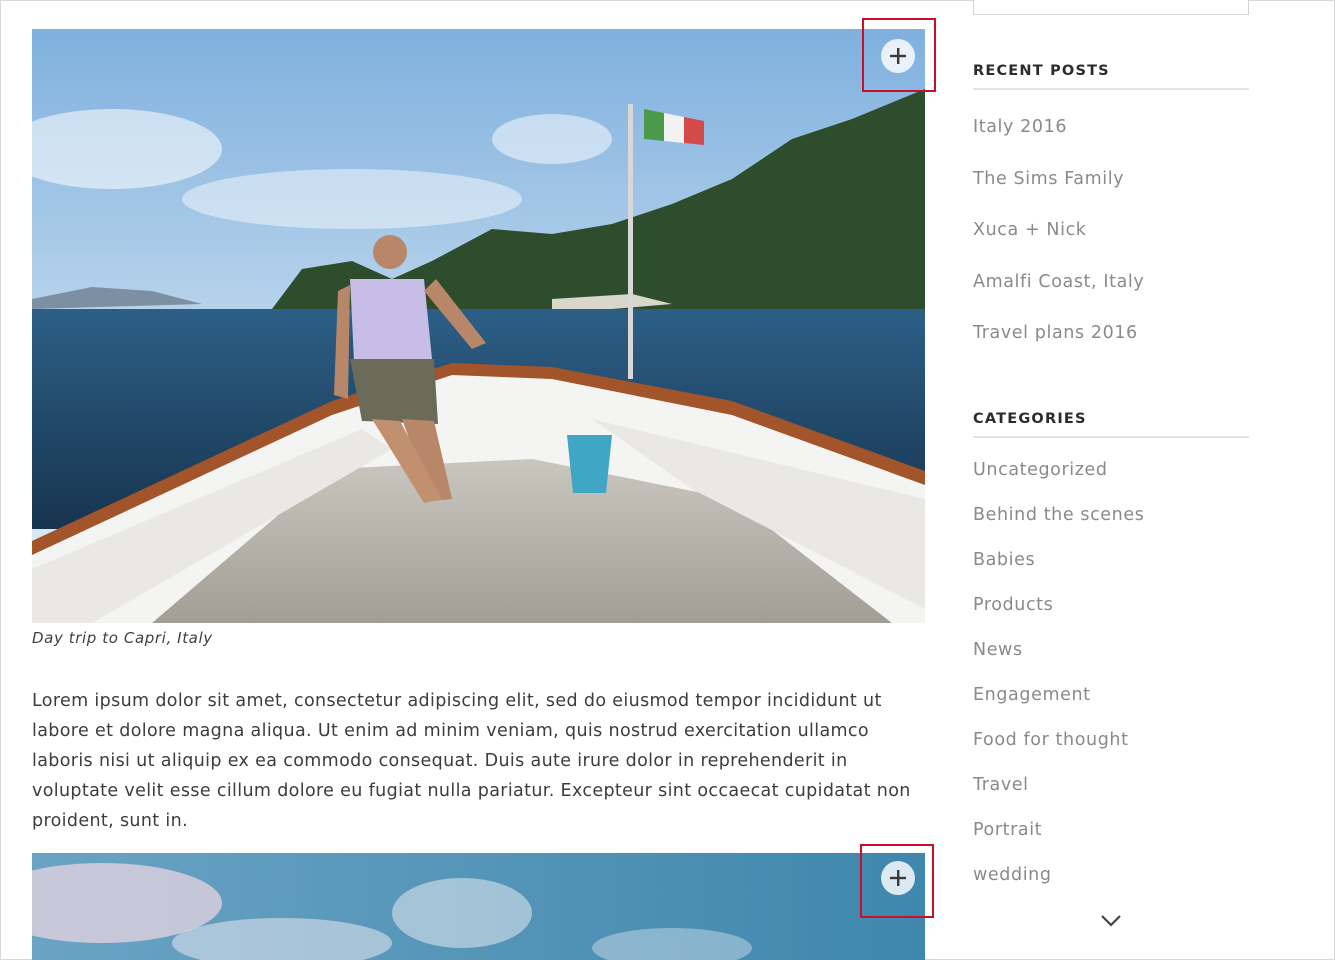 Image resolution: width=1335 pixels, height=960 pixels. I want to click on list-item: News, so click(1058, 659).